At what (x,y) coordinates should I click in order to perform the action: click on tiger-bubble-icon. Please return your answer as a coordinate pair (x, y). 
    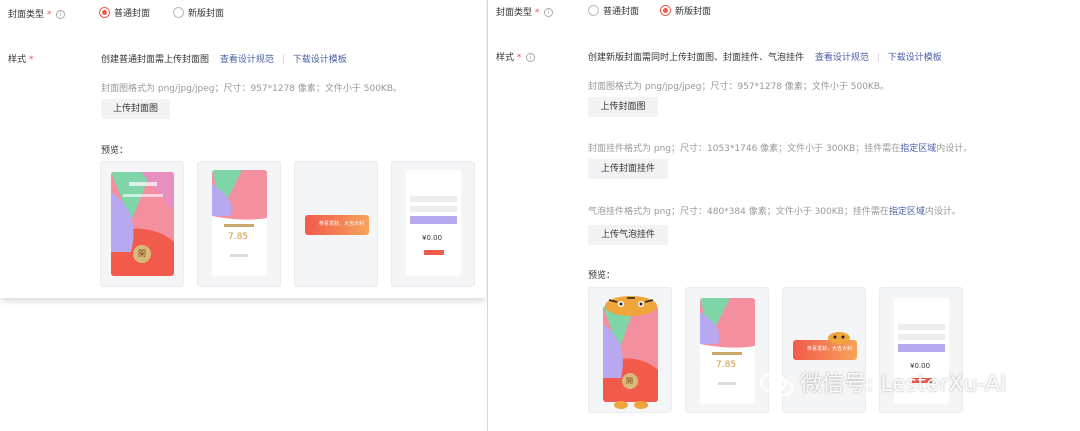
    Looking at the image, I should click on (839, 338).